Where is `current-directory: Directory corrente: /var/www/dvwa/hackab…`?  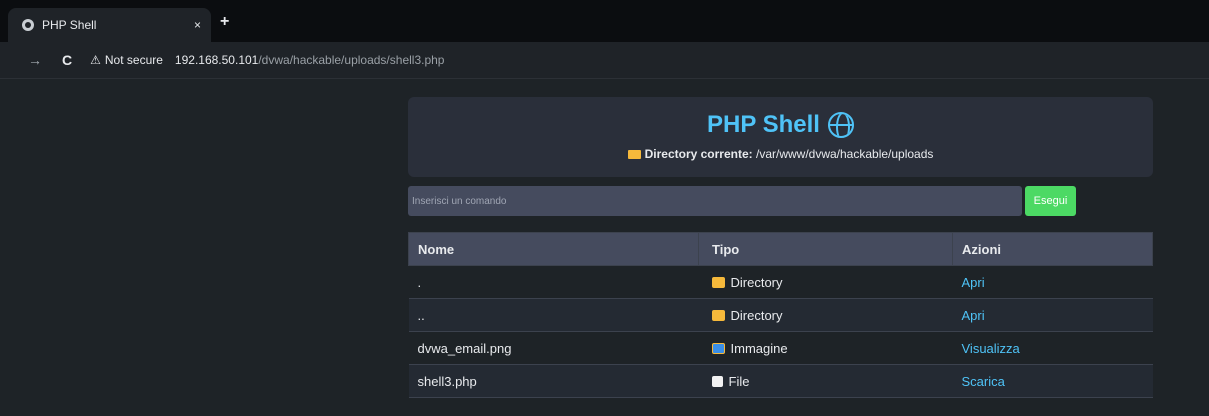 current-directory: Directory corrente: /var/www/dvwa/hackab… is located at coordinates (780, 154).